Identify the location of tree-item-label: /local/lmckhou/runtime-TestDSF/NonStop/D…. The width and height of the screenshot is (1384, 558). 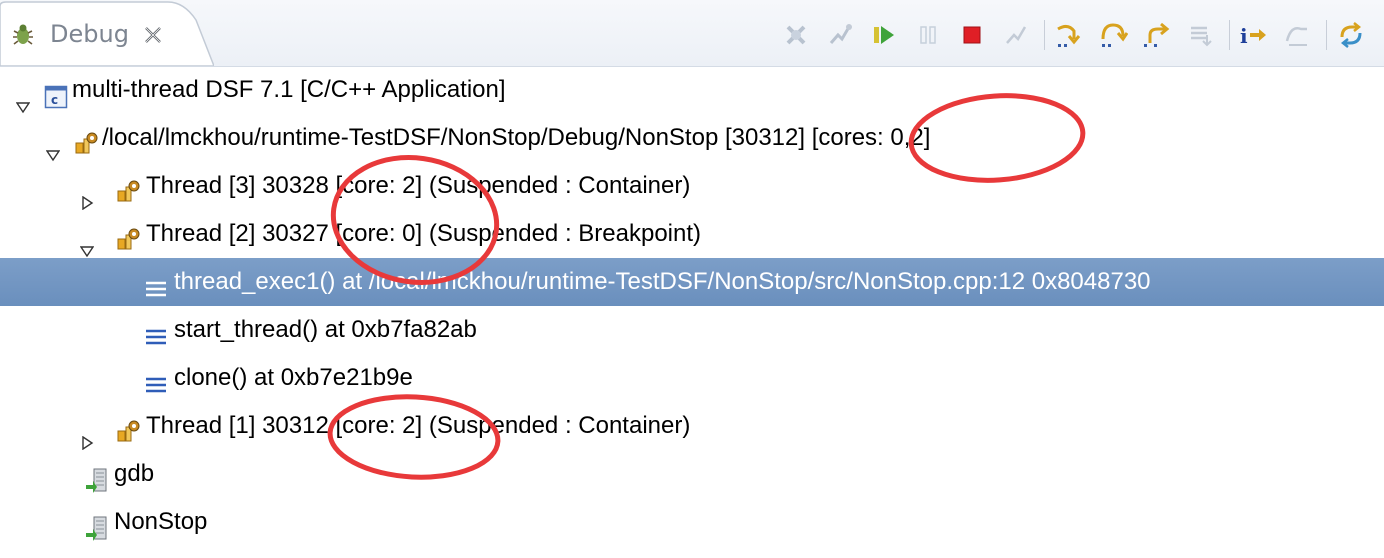
(516, 137).